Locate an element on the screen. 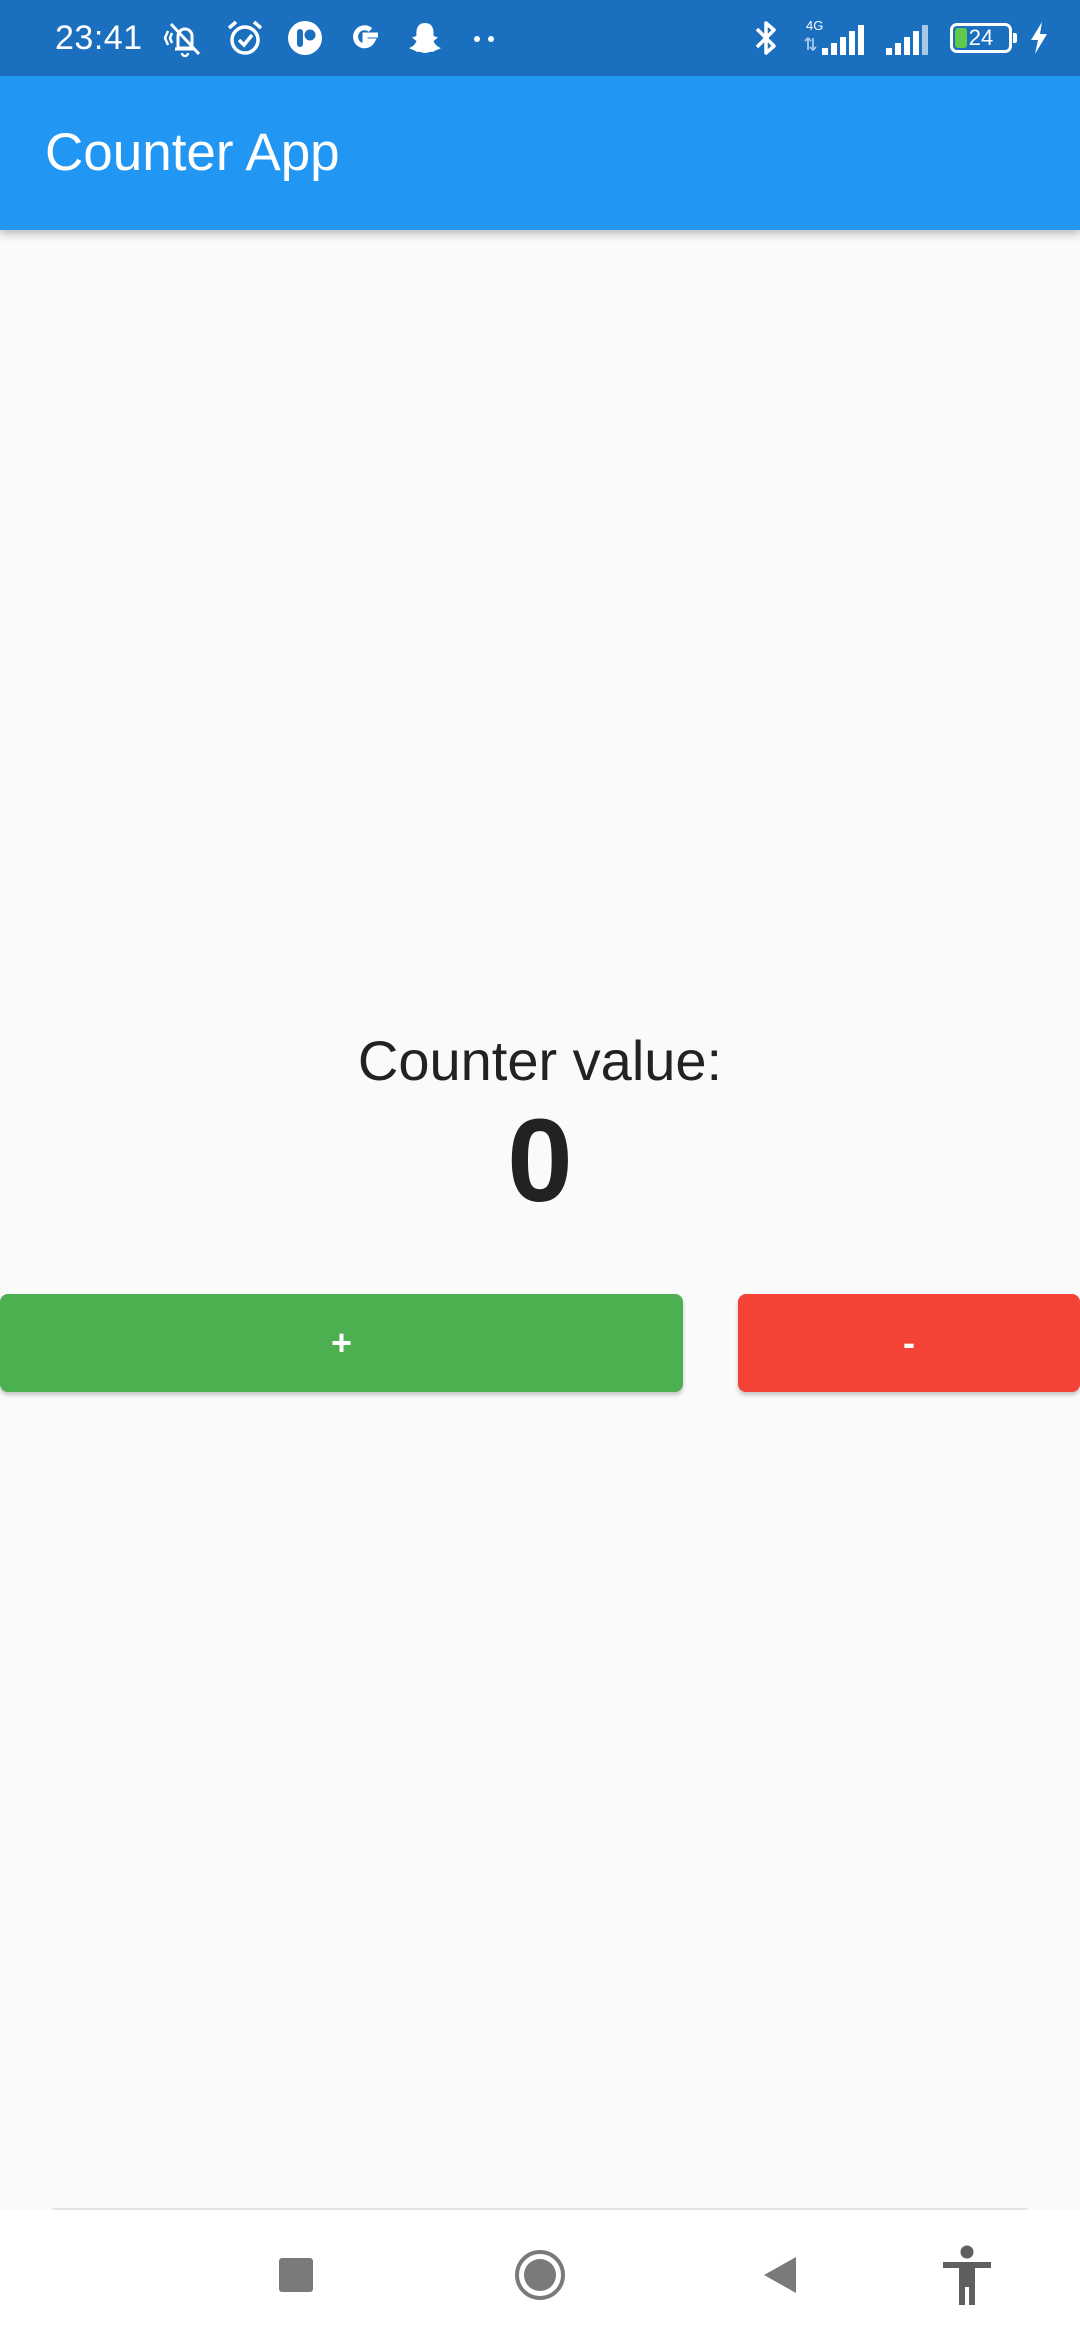  decrement-button: - is located at coordinates (909, 1343).